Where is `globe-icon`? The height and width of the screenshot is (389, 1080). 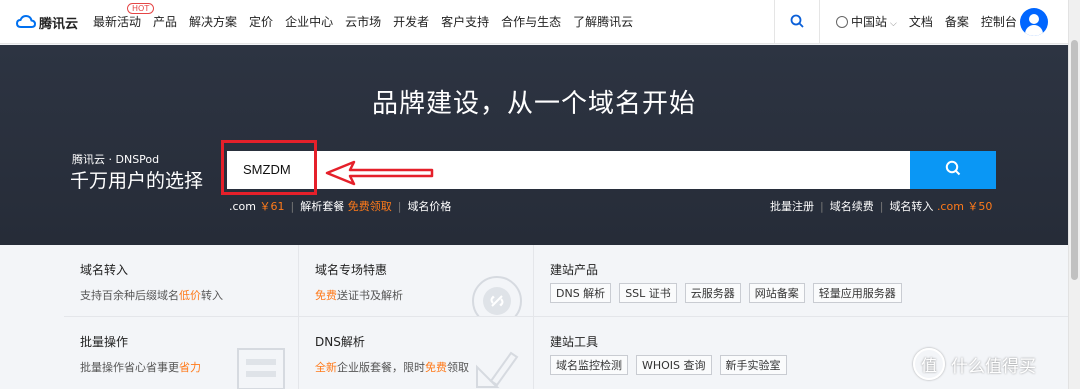
globe-icon is located at coordinates (842, 22).